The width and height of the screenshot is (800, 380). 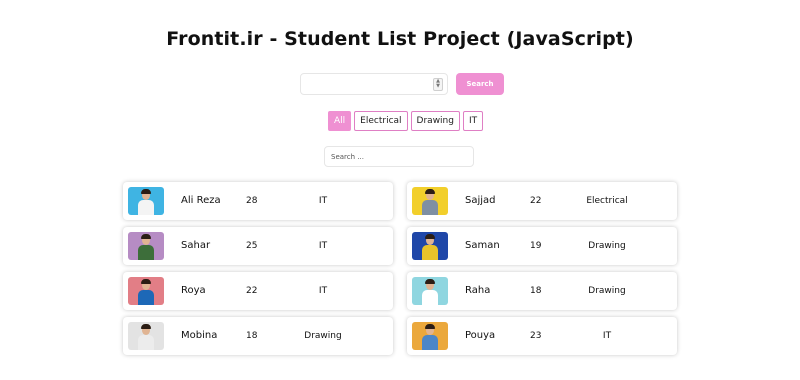 I want to click on student-name: Mobina, so click(x=199, y=335).